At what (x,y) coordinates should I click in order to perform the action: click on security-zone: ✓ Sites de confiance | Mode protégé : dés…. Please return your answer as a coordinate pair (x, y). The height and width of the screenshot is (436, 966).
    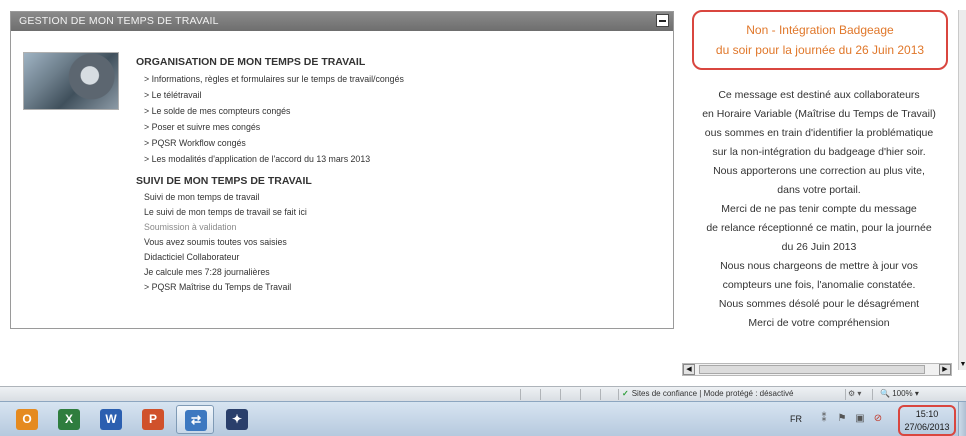
    Looking at the image, I should click on (707, 394).